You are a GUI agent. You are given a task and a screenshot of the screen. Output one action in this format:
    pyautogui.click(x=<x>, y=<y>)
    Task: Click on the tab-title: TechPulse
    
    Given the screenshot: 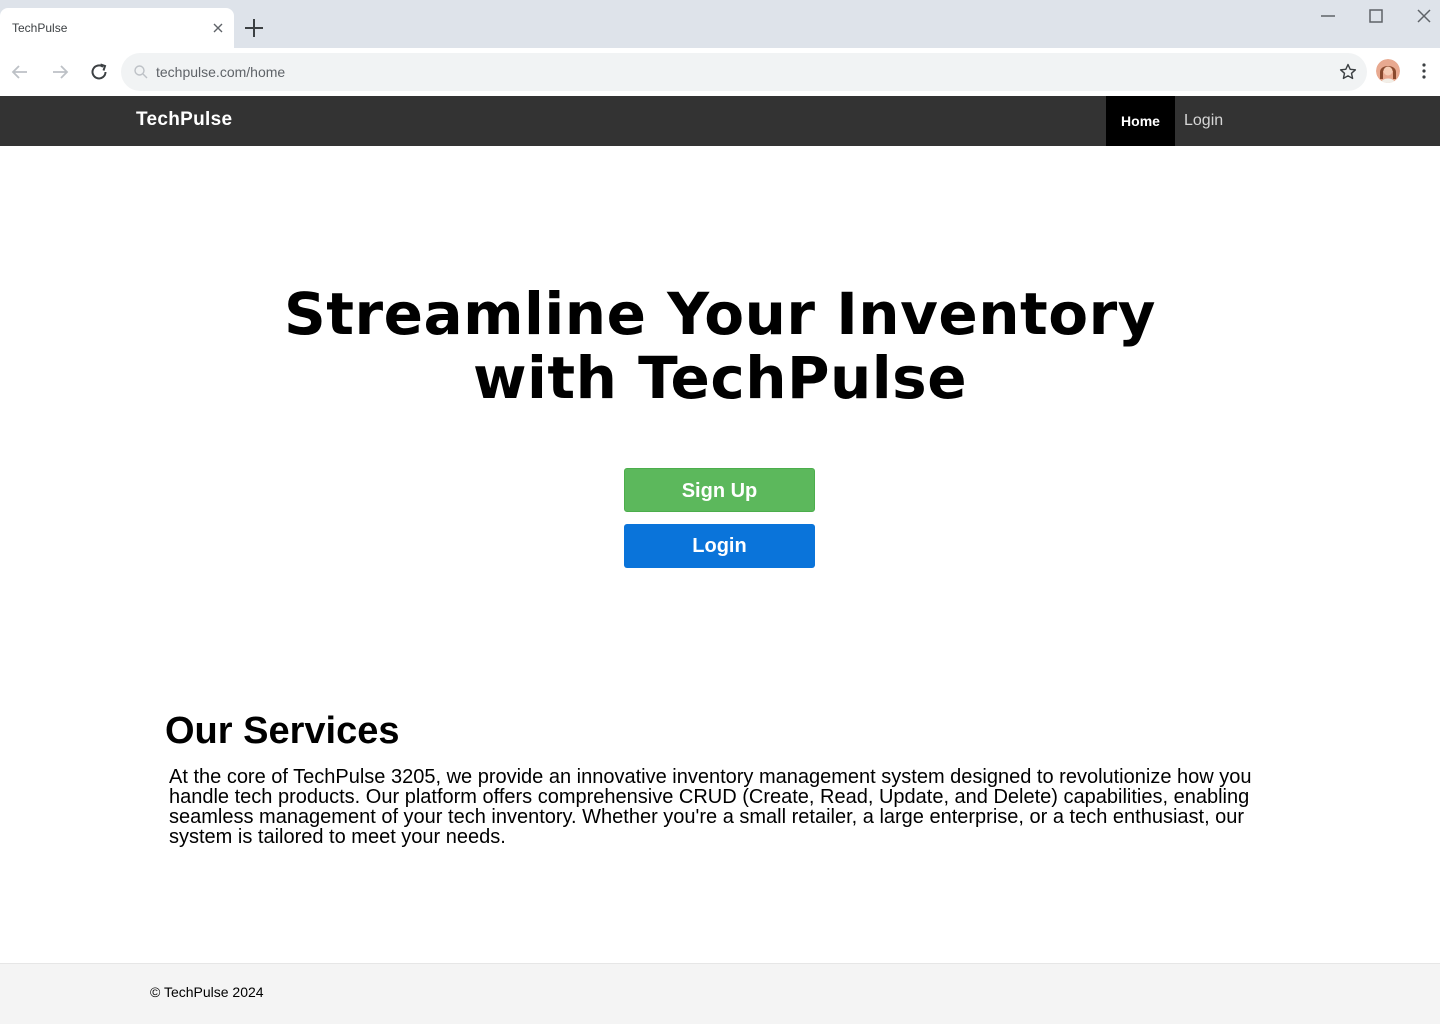 What is the action you would take?
    pyautogui.click(x=40, y=28)
    